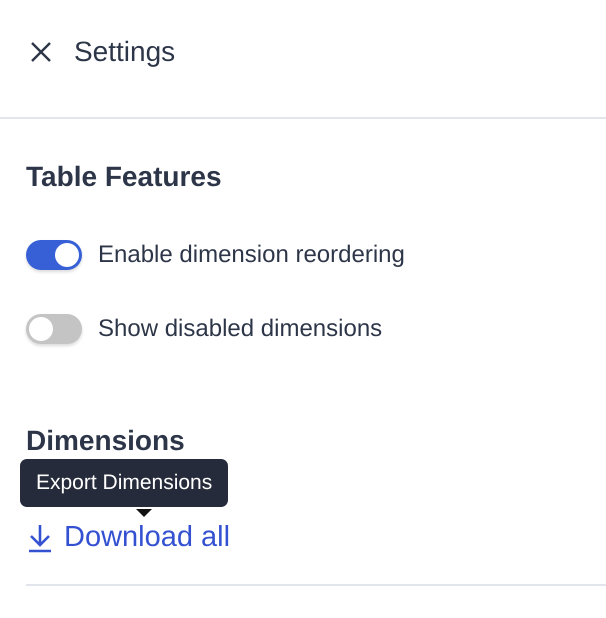 This screenshot has width=606, height=618. I want to click on section-heading: Dimensions, so click(106, 441).